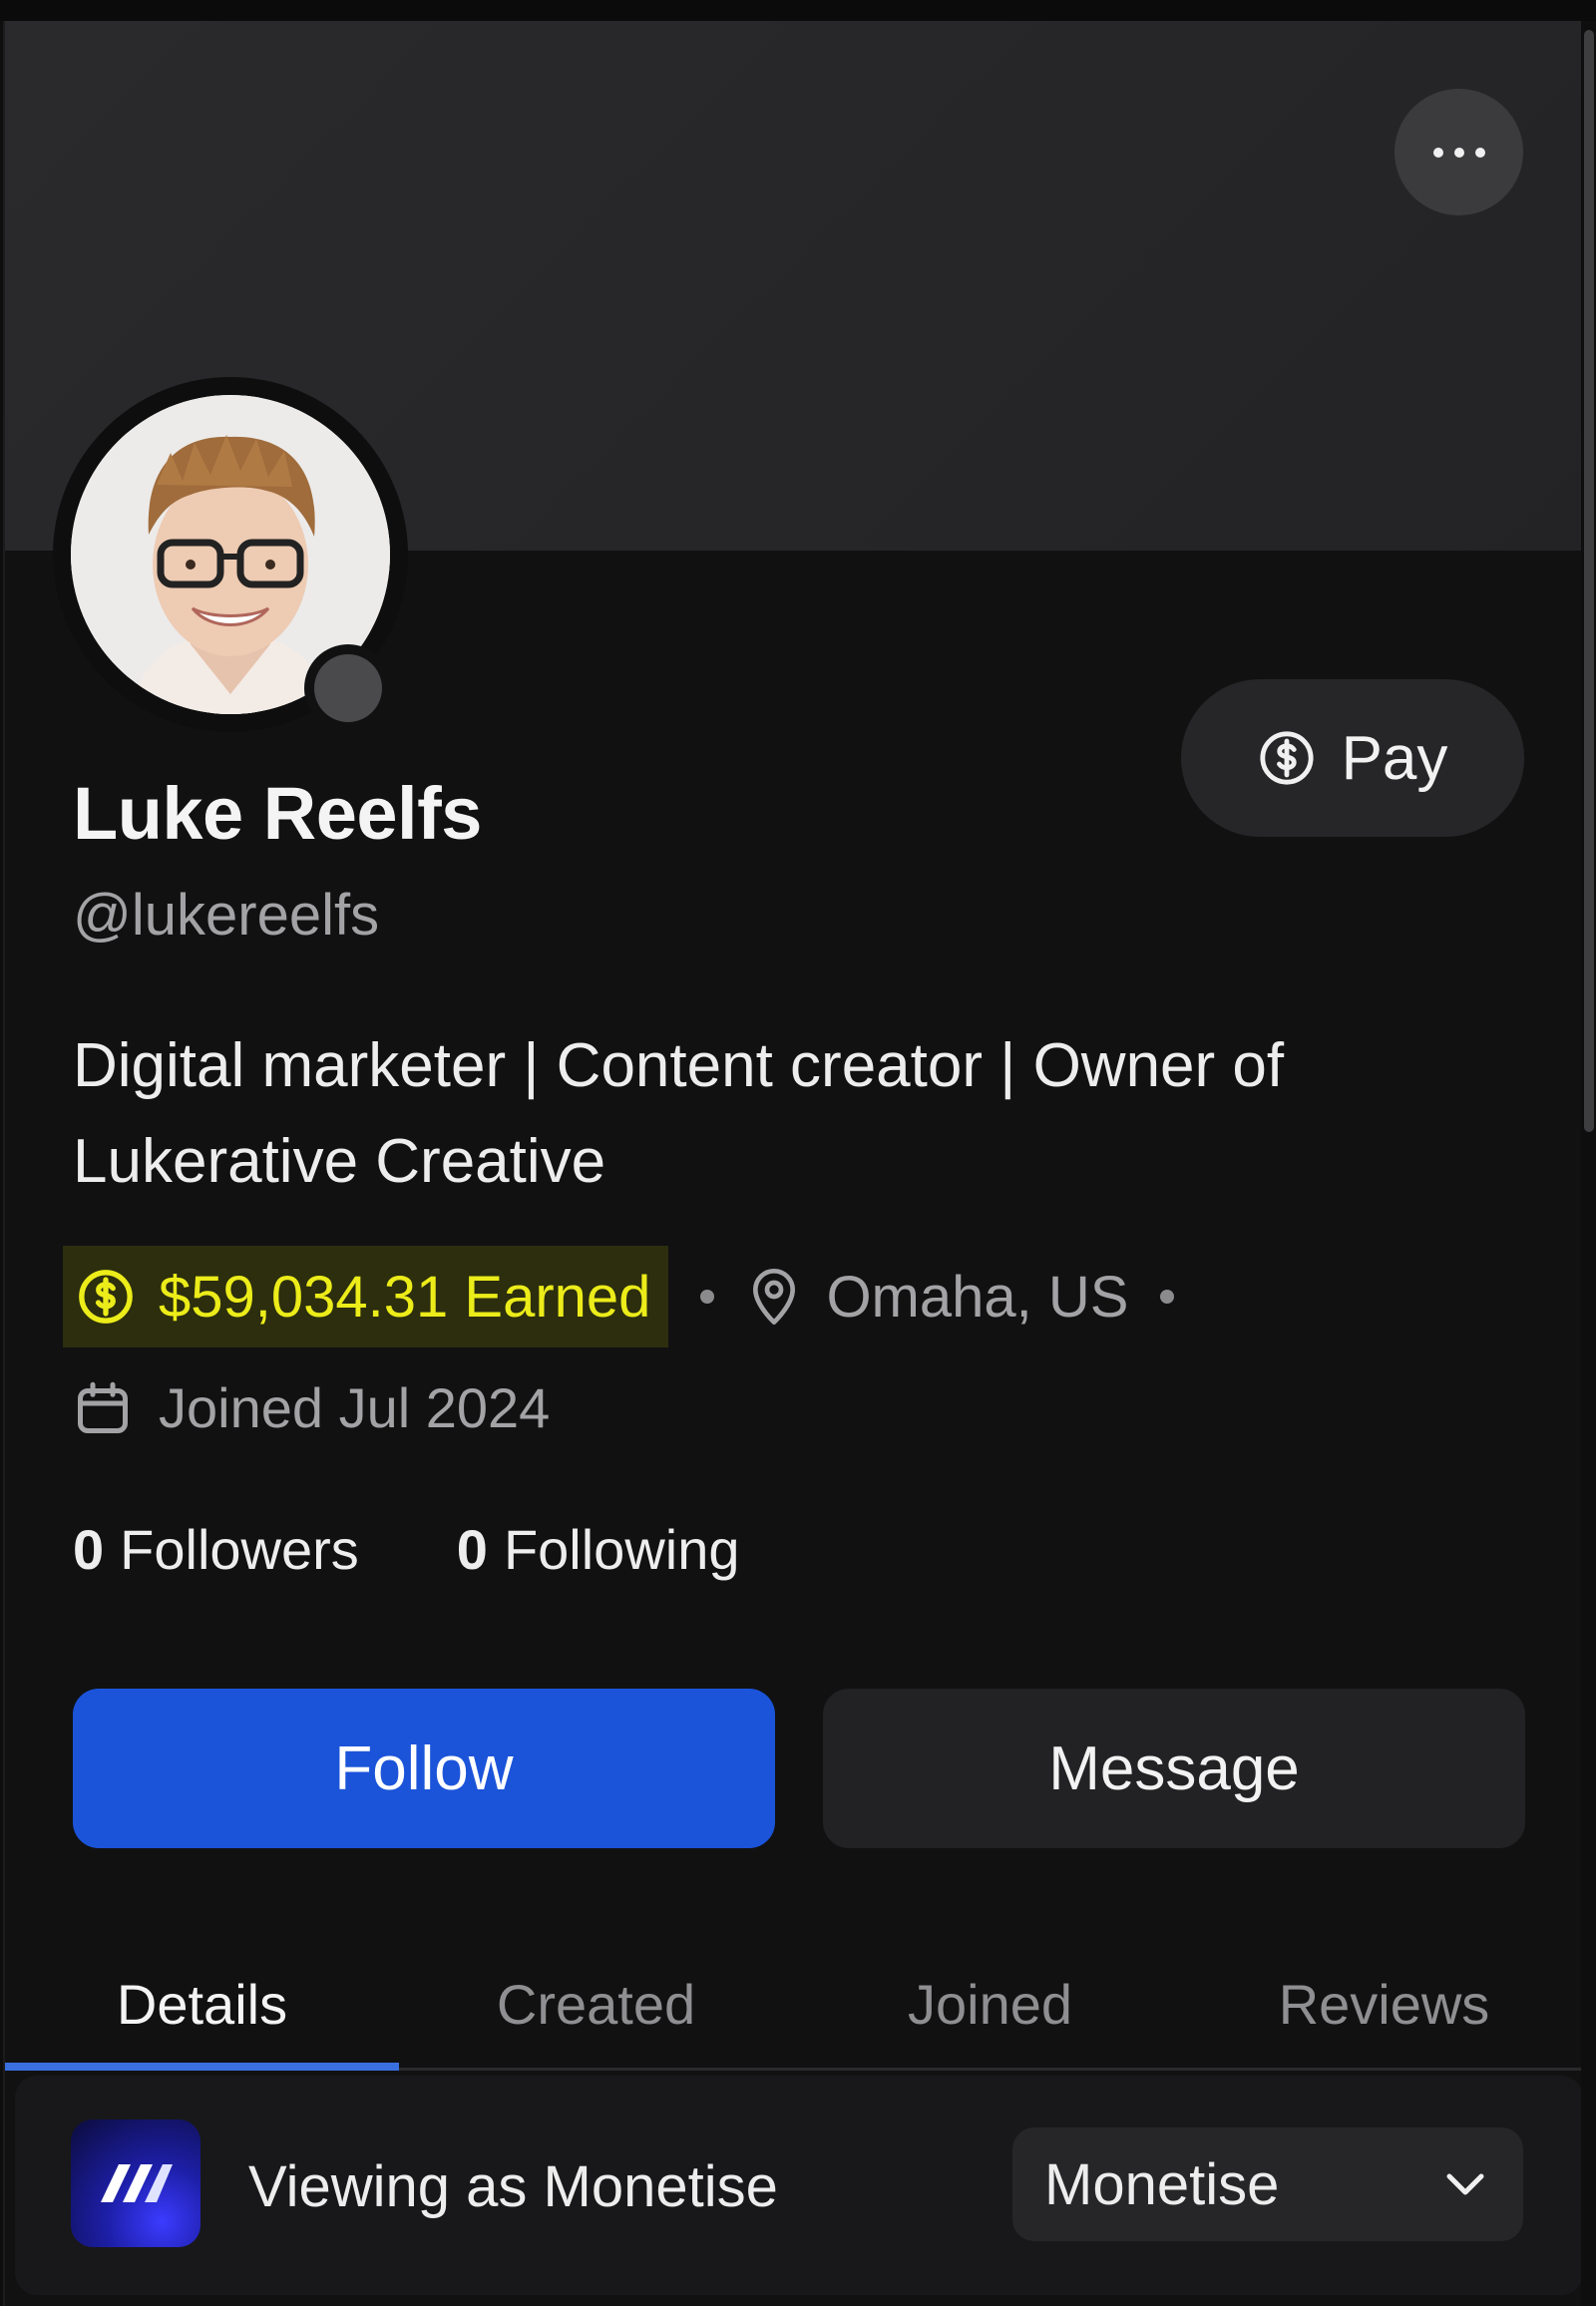 The height and width of the screenshot is (2306, 1596). What do you see at coordinates (472, 1549) in the screenshot?
I see `following-count: 0` at bounding box center [472, 1549].